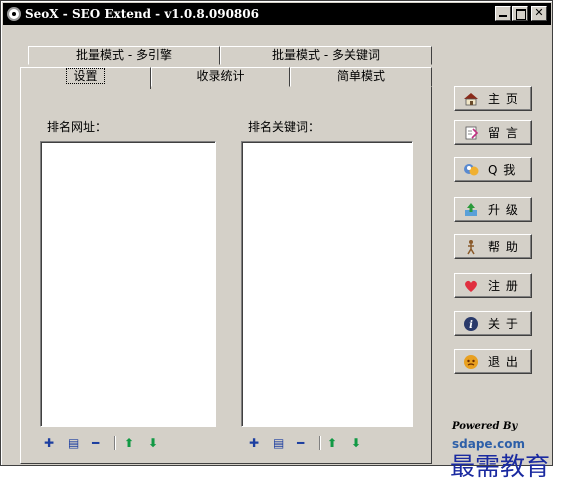 The height and width of the screenshot is (493, 574). I want to click on tab-index-stats: 收录统计, so click(220, 77).